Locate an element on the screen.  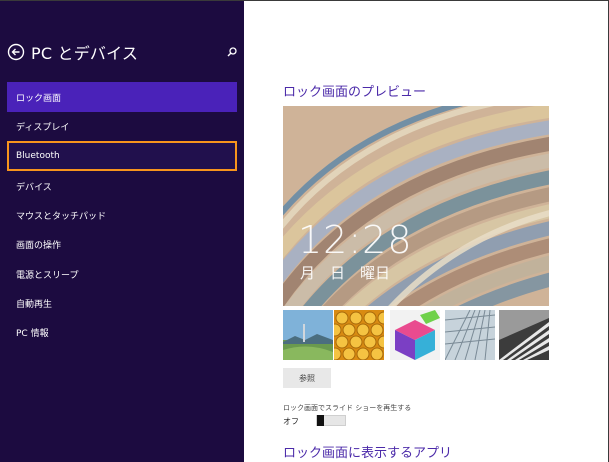
sidebar-item-label: マウスとタッチパッド is located at coordinates (61, 216).